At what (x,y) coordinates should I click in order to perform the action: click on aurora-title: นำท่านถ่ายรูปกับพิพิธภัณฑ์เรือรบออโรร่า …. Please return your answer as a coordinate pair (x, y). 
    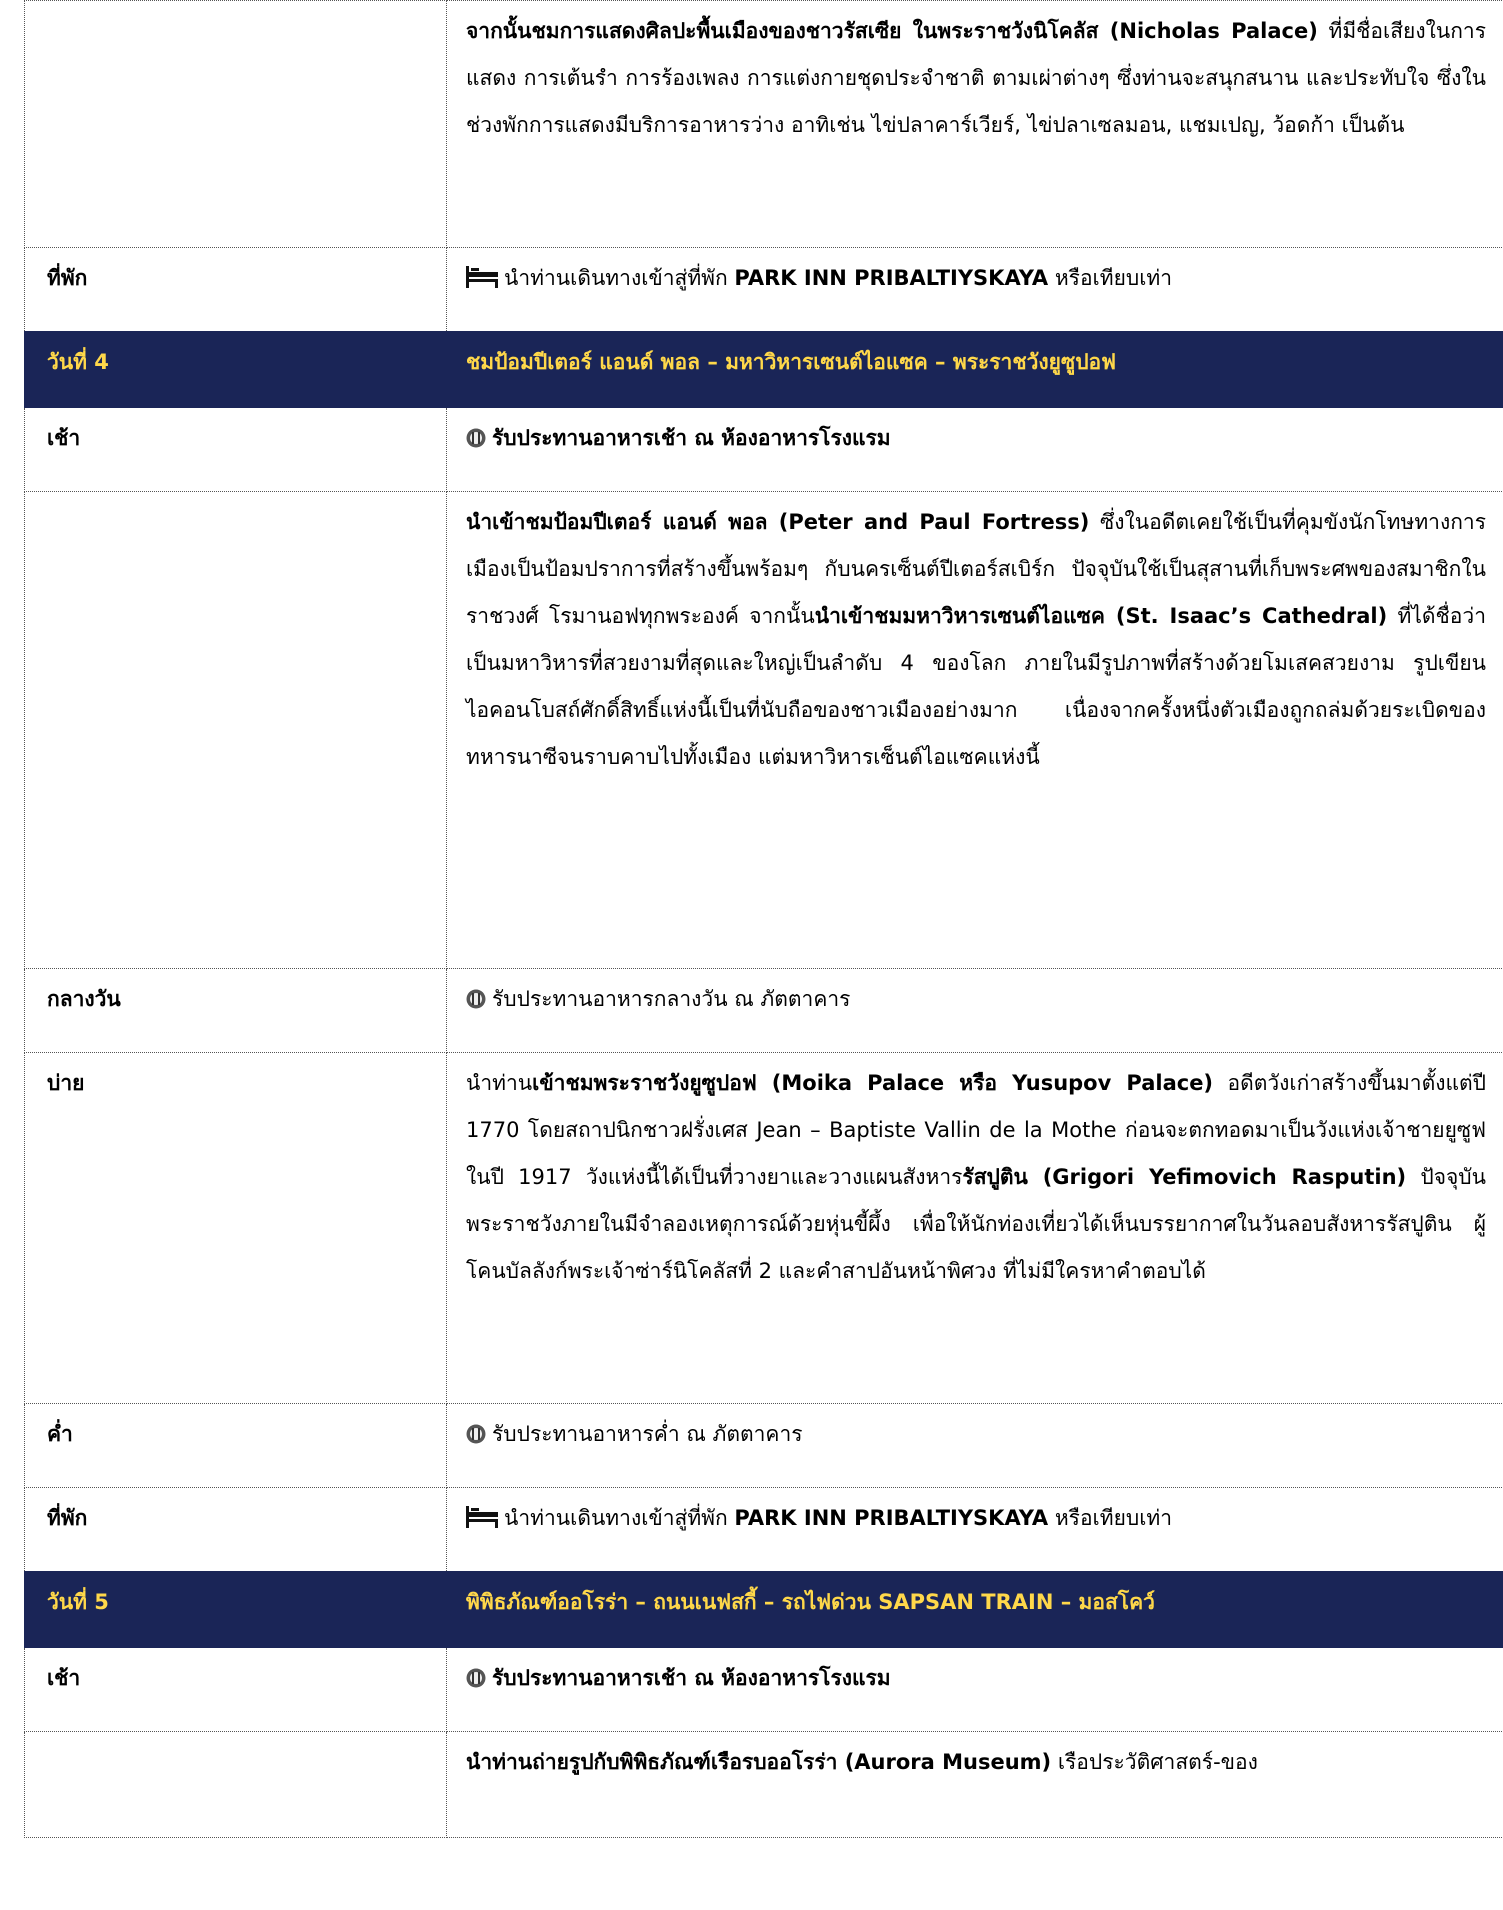
    Looking at the image, I should click on (759, 1762).